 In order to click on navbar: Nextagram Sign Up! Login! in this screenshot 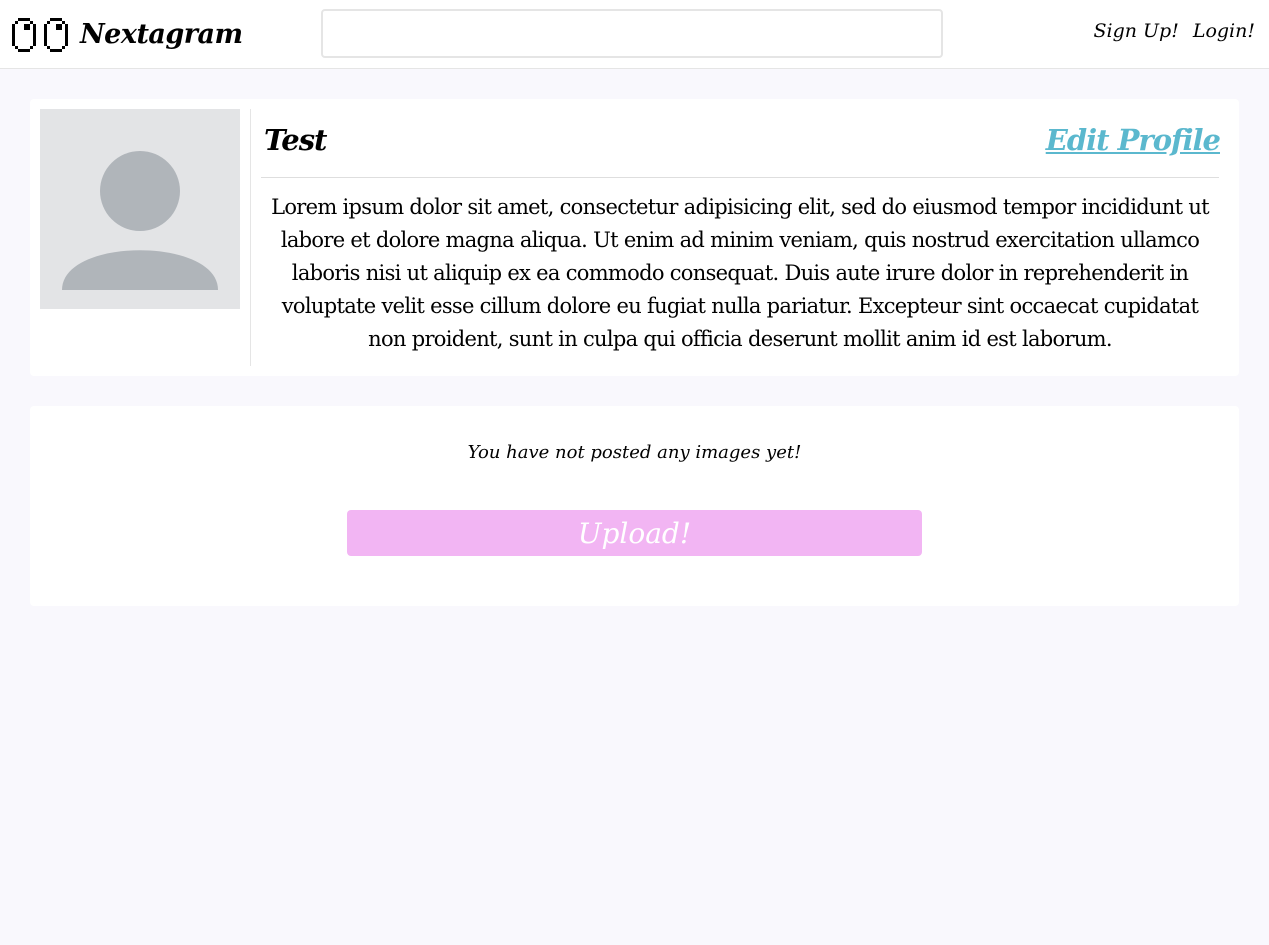, I will do `click(634, 34)`.